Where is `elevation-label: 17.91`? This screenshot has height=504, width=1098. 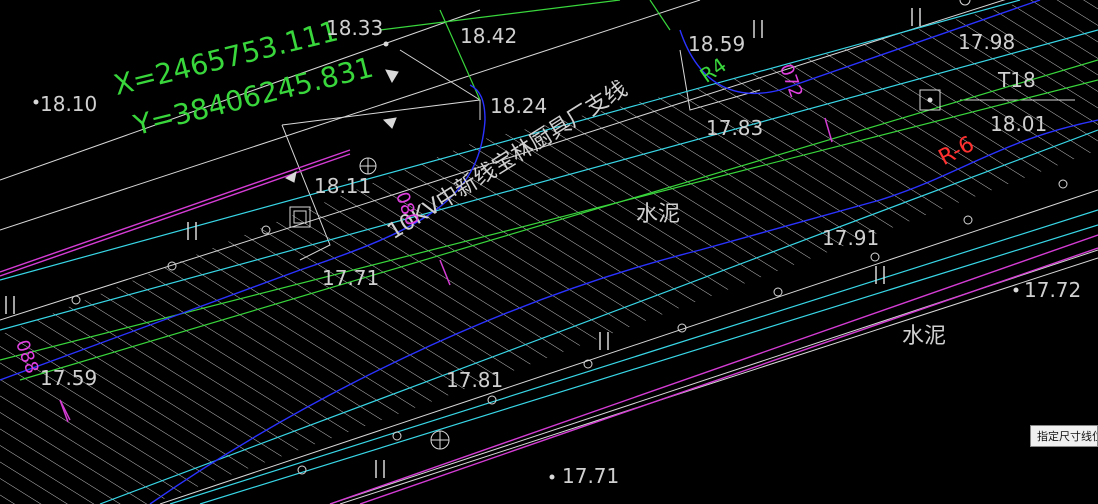
elevation-label: 17.91 is located at coordinates (851, 238).